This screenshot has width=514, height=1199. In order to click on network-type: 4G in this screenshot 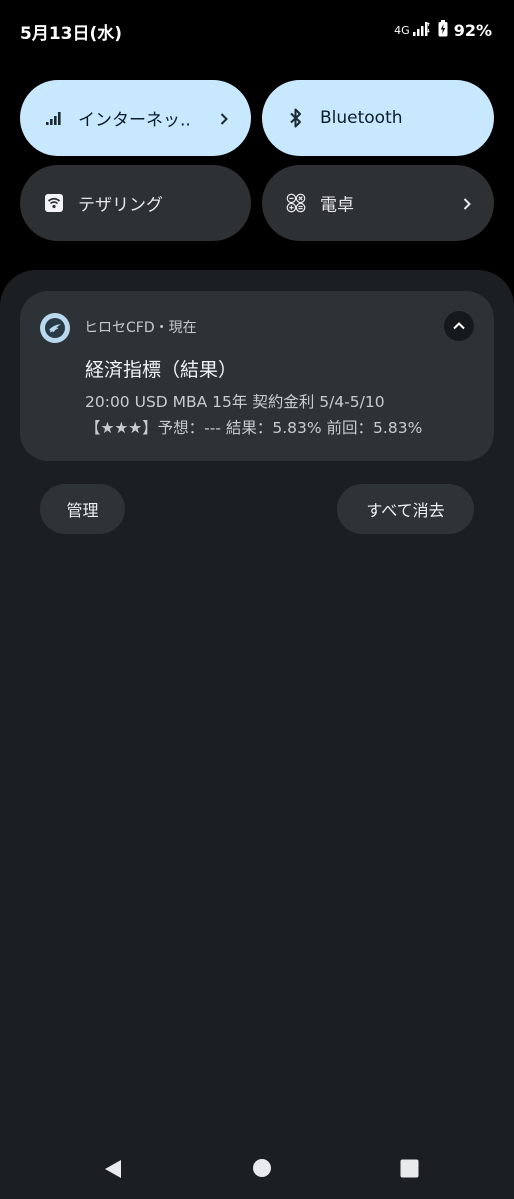, I will do `click(402, 30)`.